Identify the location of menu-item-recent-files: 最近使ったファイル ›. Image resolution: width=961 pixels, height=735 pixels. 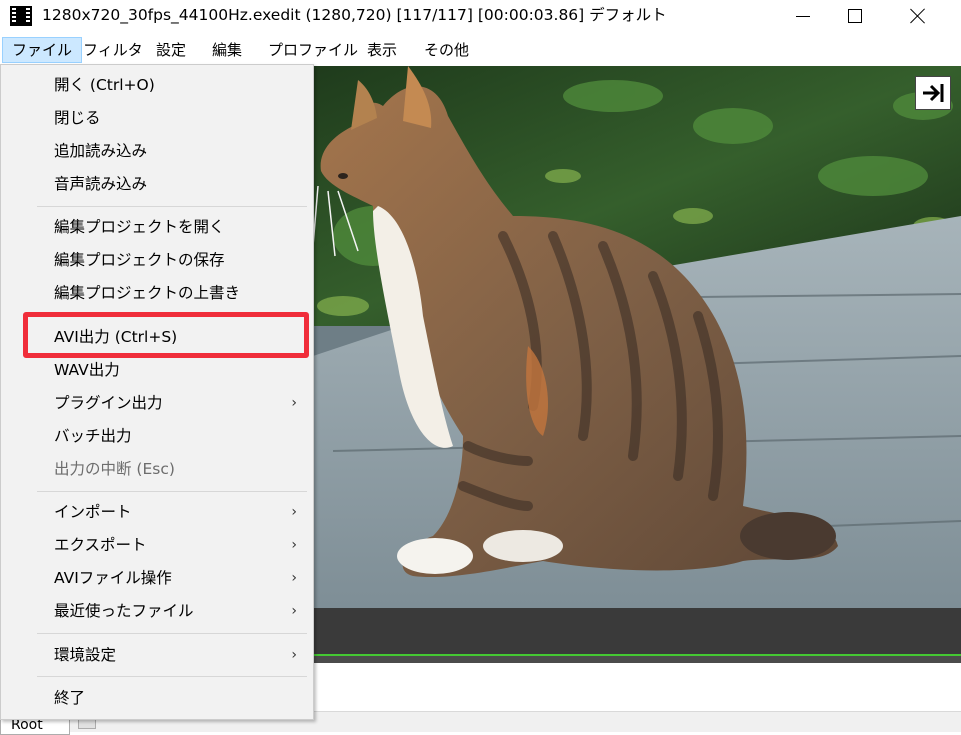
(157, 611).